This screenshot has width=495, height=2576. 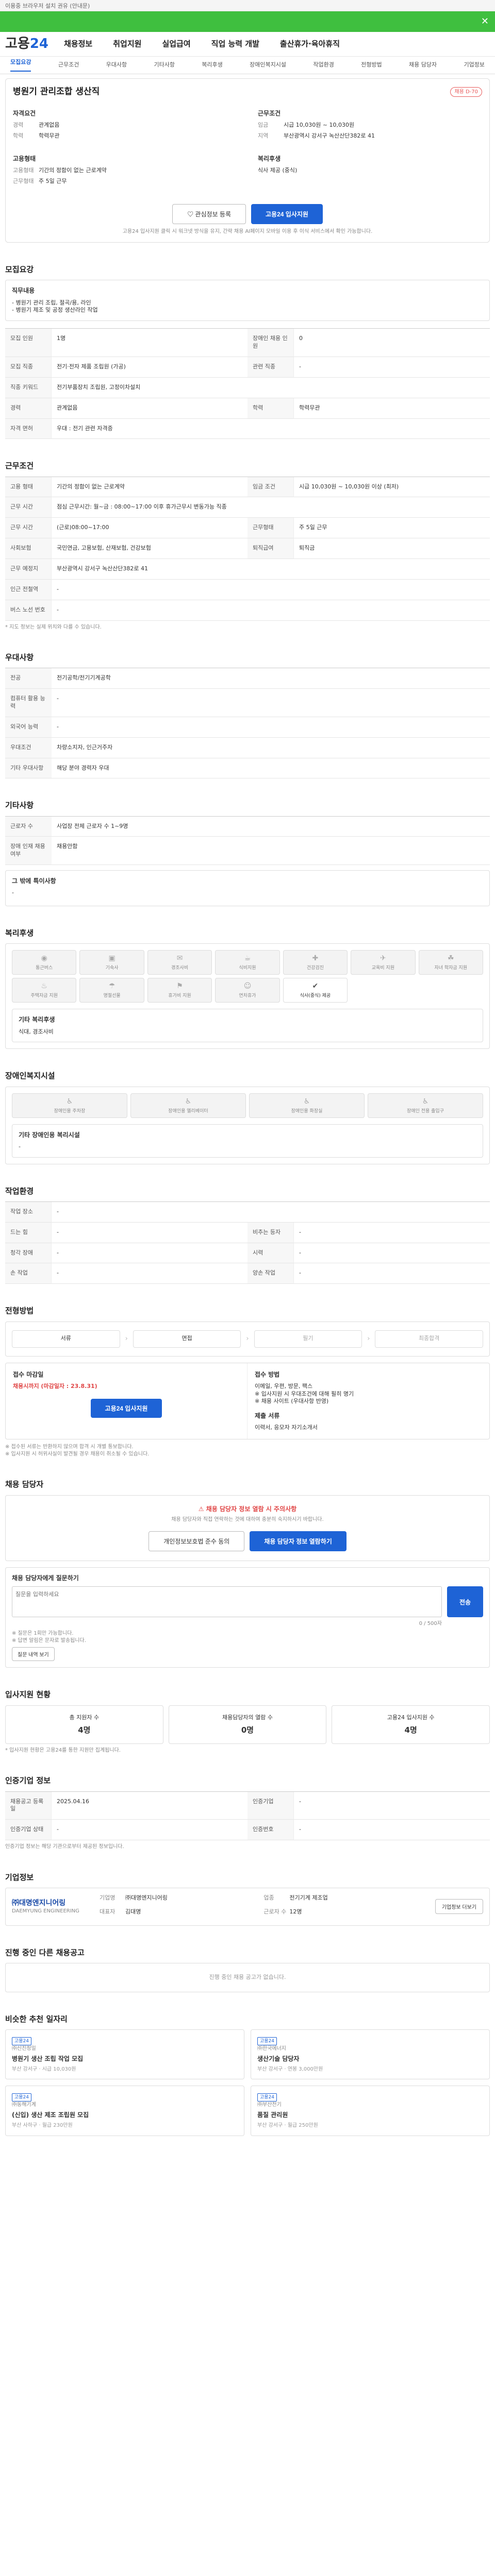 What do you see at coordinates (83, 767) in the screenshot?
I see `row-value: 해당 분야 경력자 우대` at bounding box center [83, 767].